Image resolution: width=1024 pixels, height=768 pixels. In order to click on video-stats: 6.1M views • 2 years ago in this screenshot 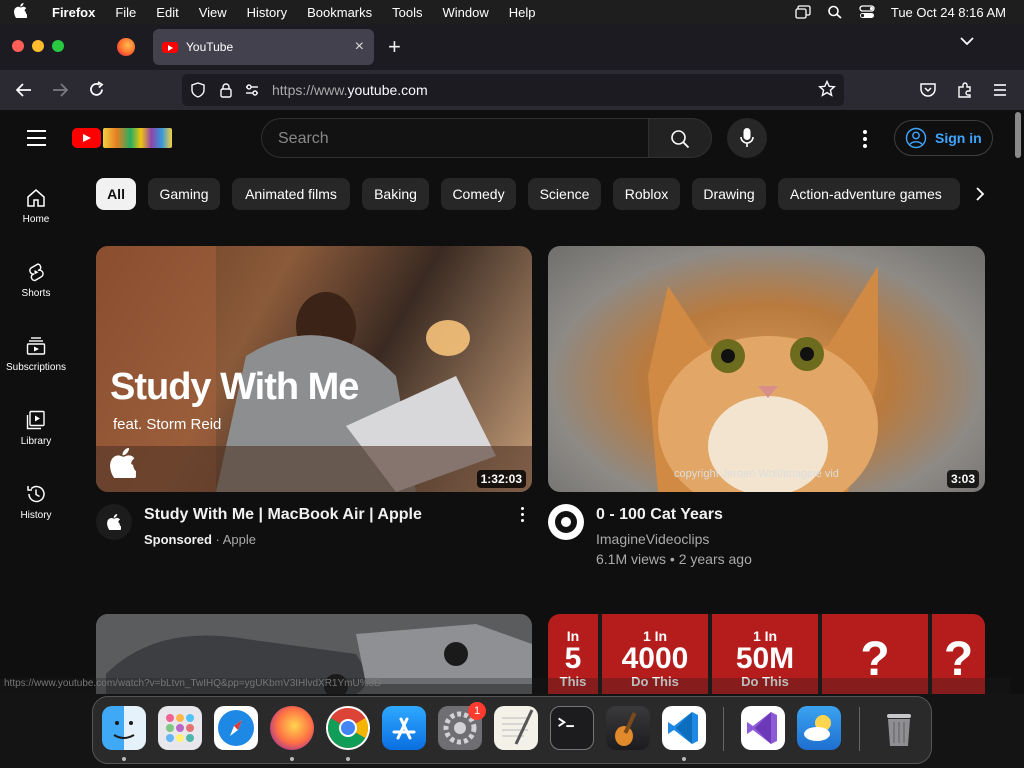, I will do `click(674, 559)`.